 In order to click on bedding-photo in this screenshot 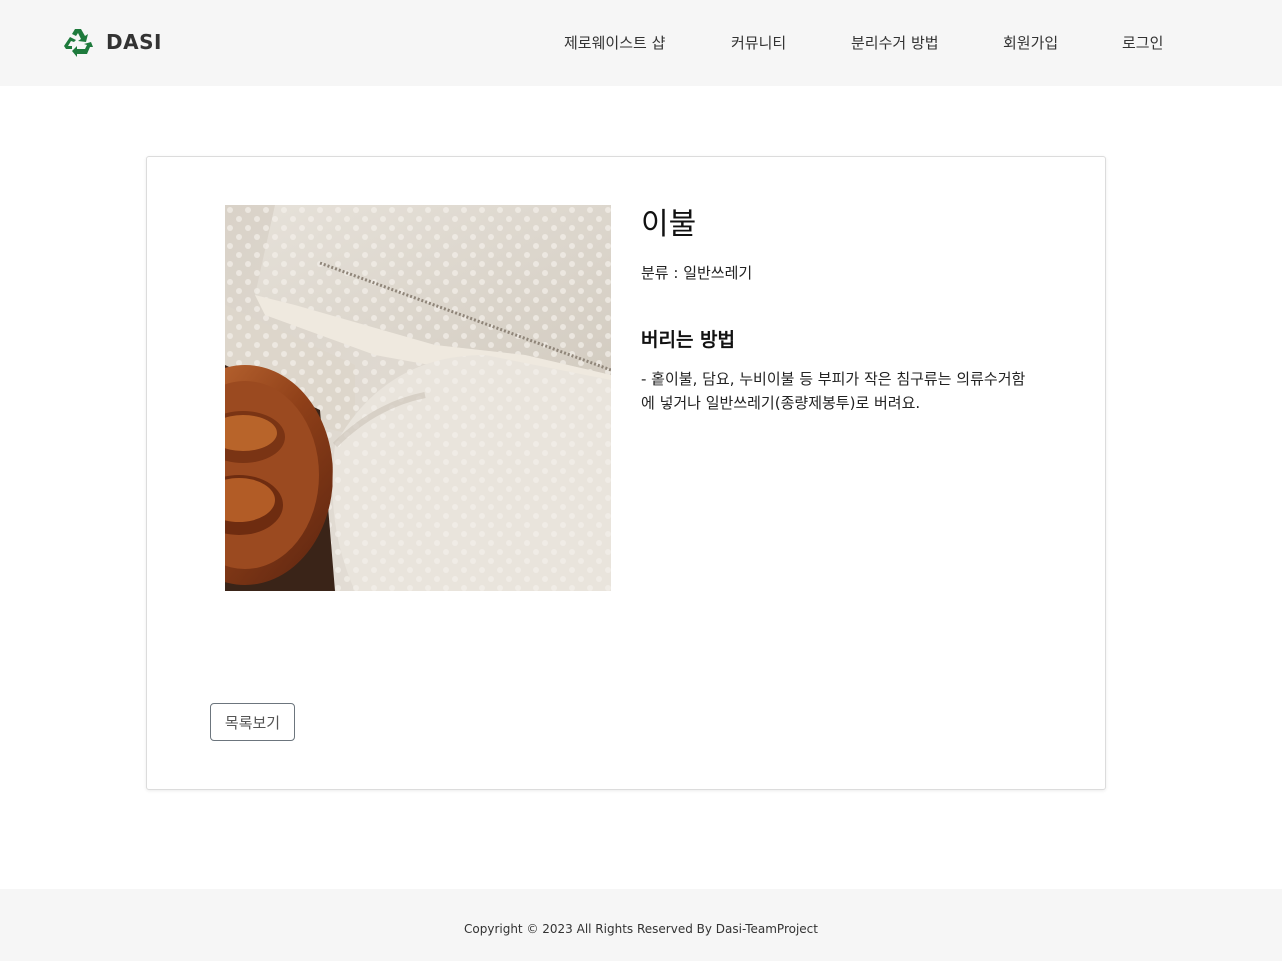, I will do `click(418, 398)`.